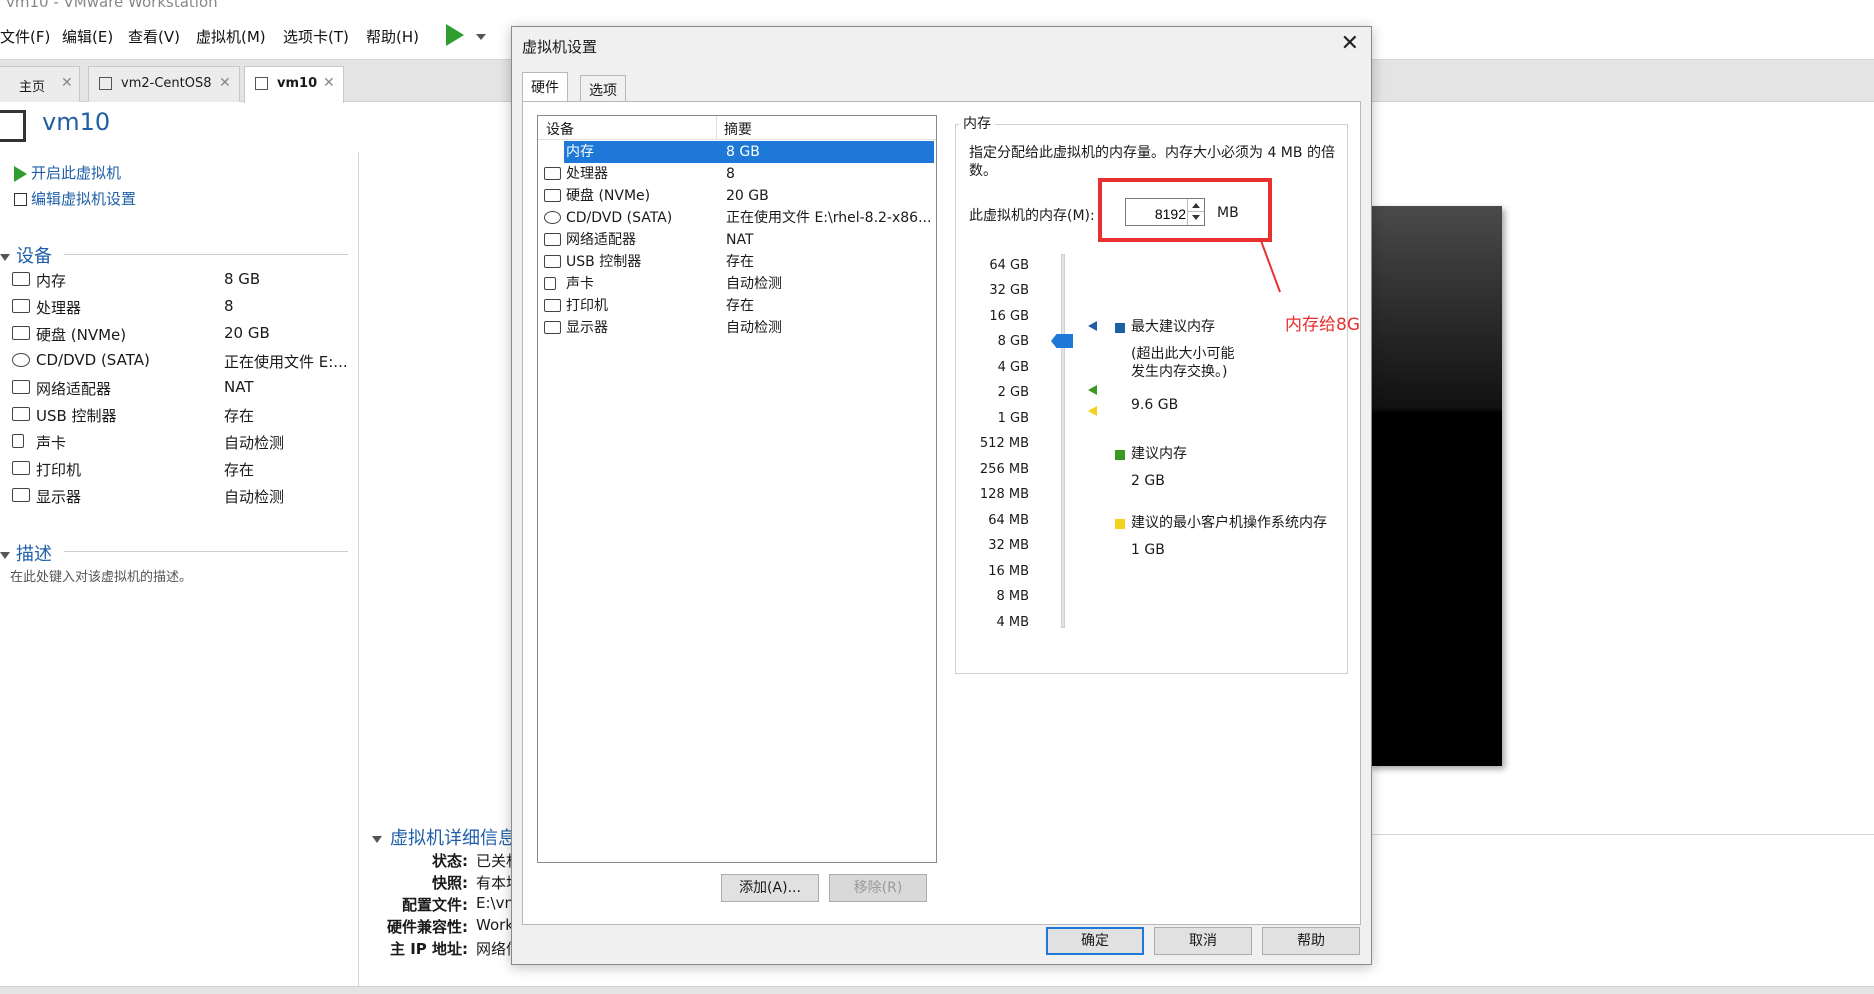 This screenshot has height=994, width=1874. What do you see at coordinates (174, 255) in the screenshot?
I see `devices-section-header: 设备` at bounding box center [174, 255].